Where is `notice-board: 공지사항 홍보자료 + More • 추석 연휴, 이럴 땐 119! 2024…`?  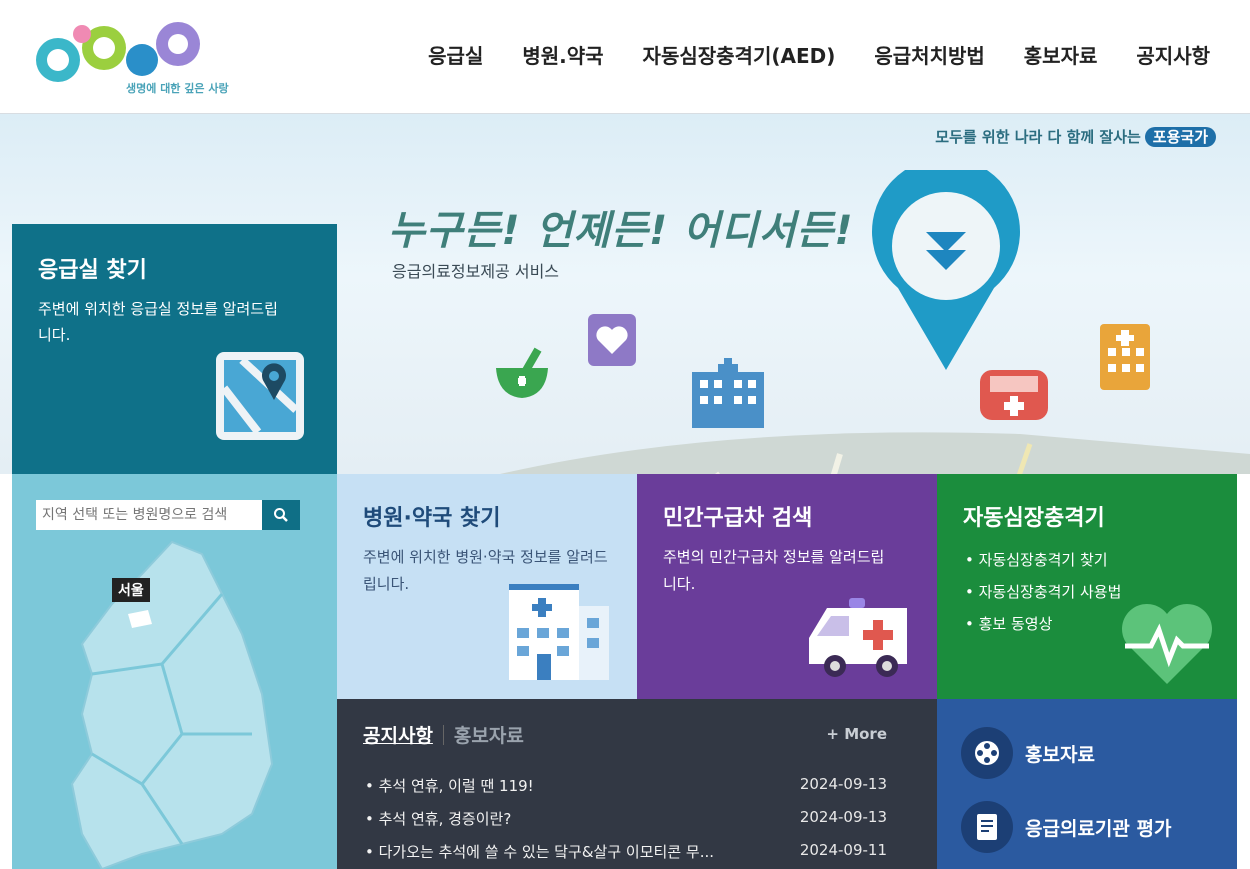
notice-board: 공지사항 홍보자료 + More • 추석 연휴, 이럴 땐 119! 2024… is located at coordinates (637, 784).